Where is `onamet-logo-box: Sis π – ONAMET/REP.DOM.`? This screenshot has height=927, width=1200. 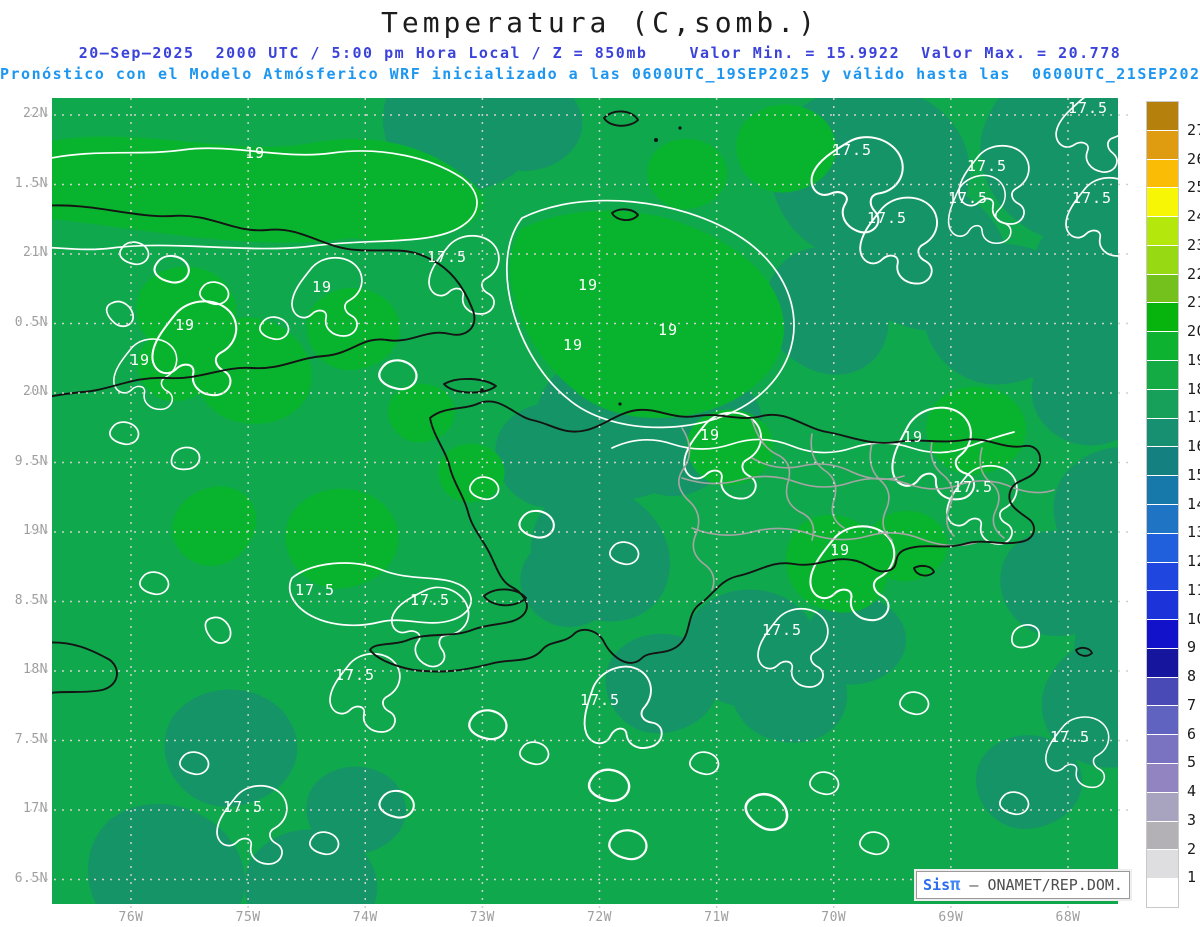
onamet-logo-box: Sis π – ONAMET/REP.DOM. is located at coordinates (1023, 885).